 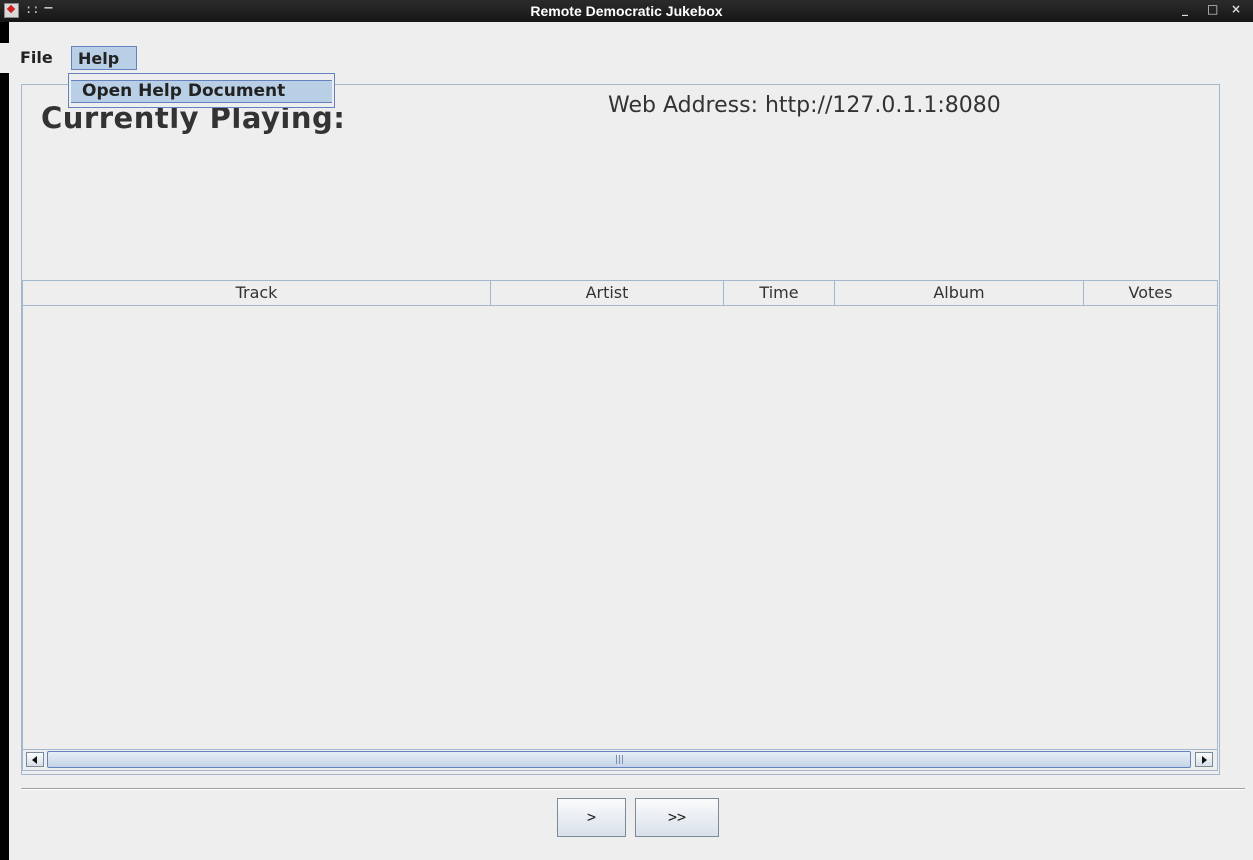 What do you see at coordinates (959, 293) in the screenshot?
I see `column-header-album: Album` at bounding box center [959, 293].